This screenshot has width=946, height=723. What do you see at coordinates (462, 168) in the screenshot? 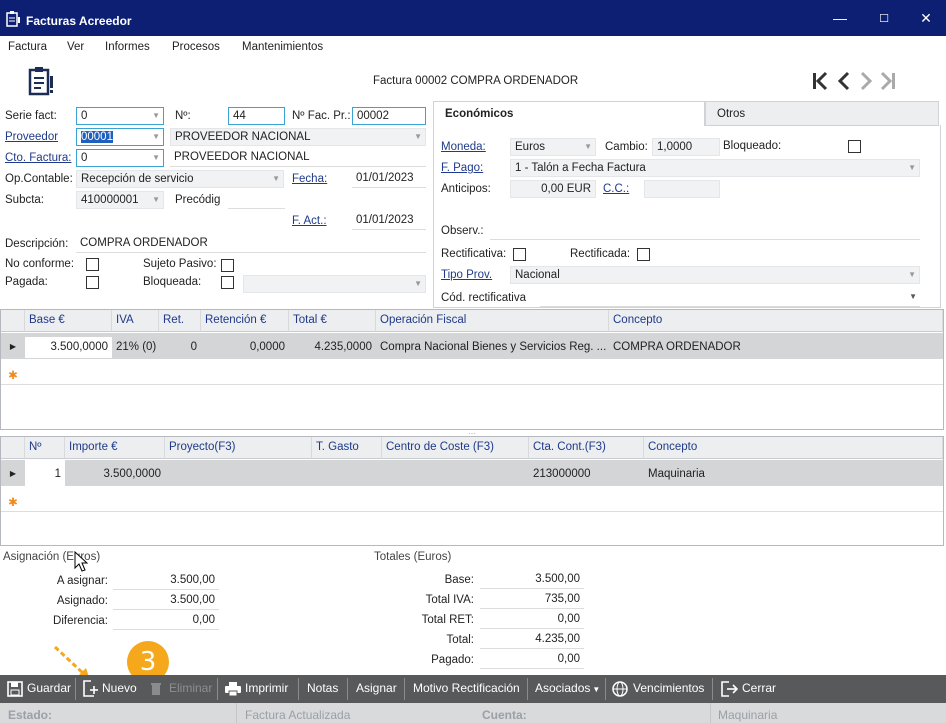
I see `fpago-link: F. Pago:` at bounding box center [462, 168].